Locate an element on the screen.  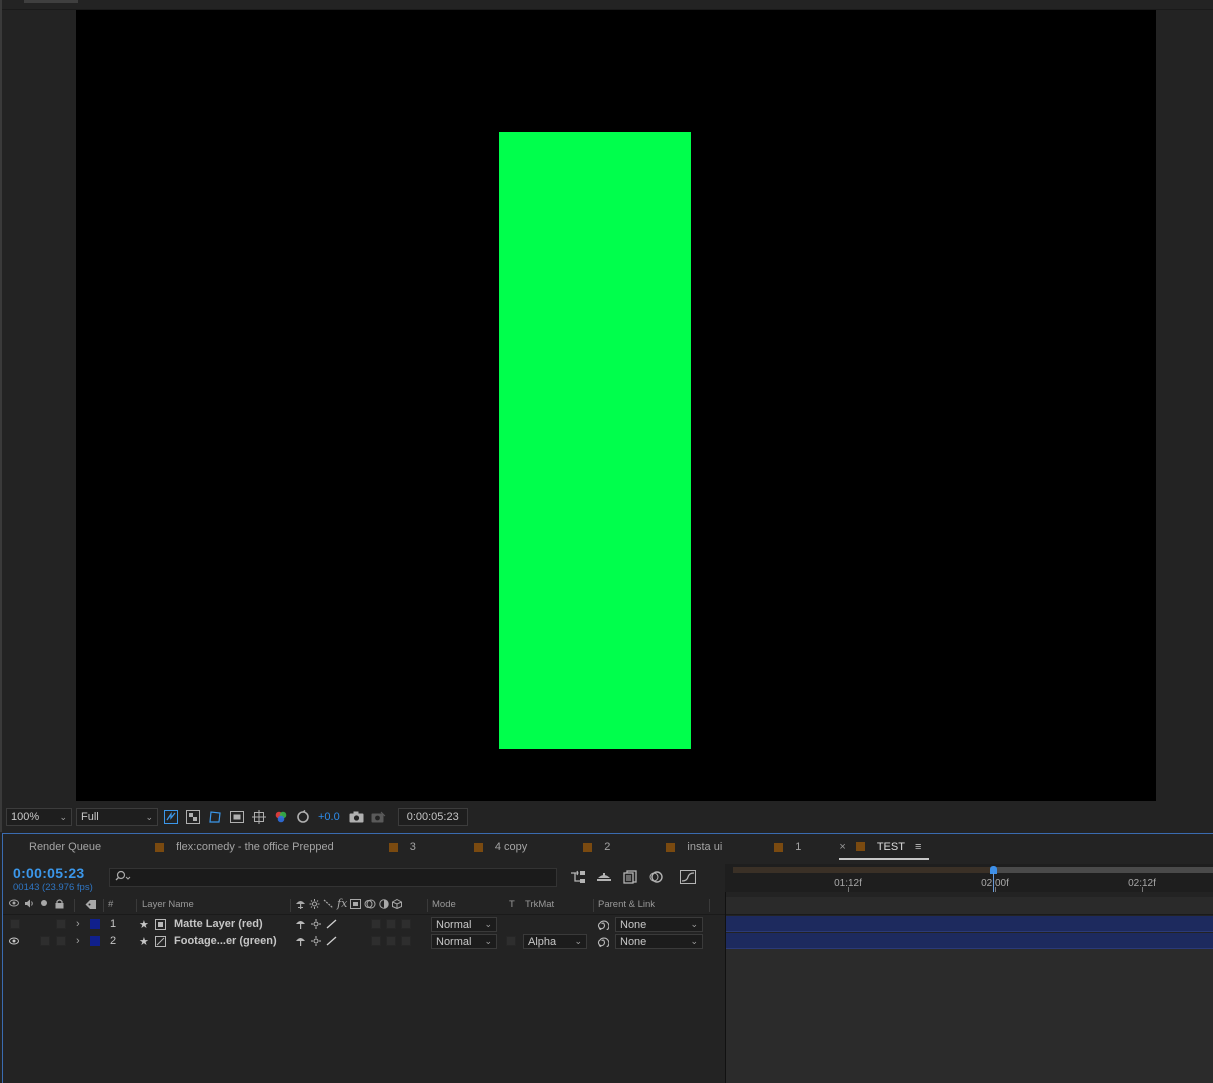
eye-icon is located at coordinates (14, 942).